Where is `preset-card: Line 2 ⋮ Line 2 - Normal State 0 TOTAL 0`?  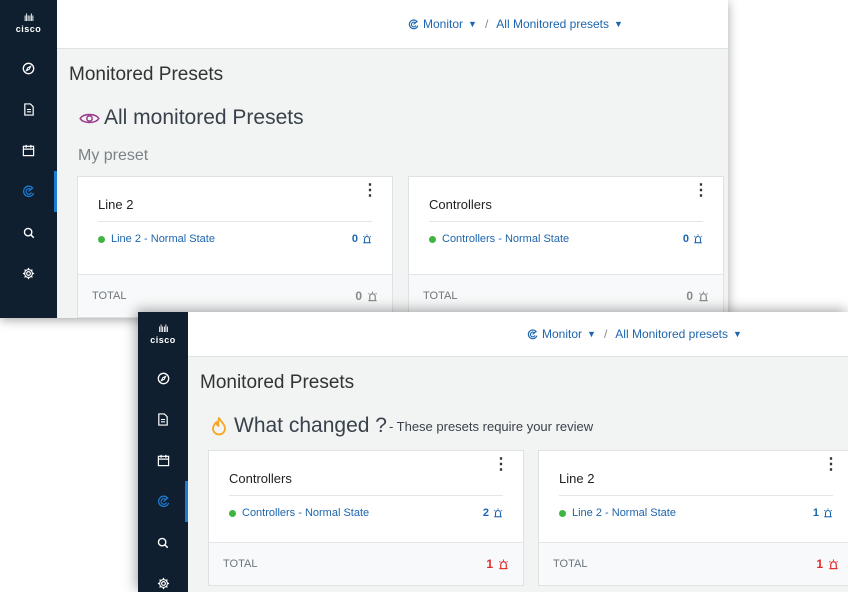
preset-card: Line 2 ⋮ Line 2 - Normal State 0 TOTAL 0 is located at coordinates (235, 247).